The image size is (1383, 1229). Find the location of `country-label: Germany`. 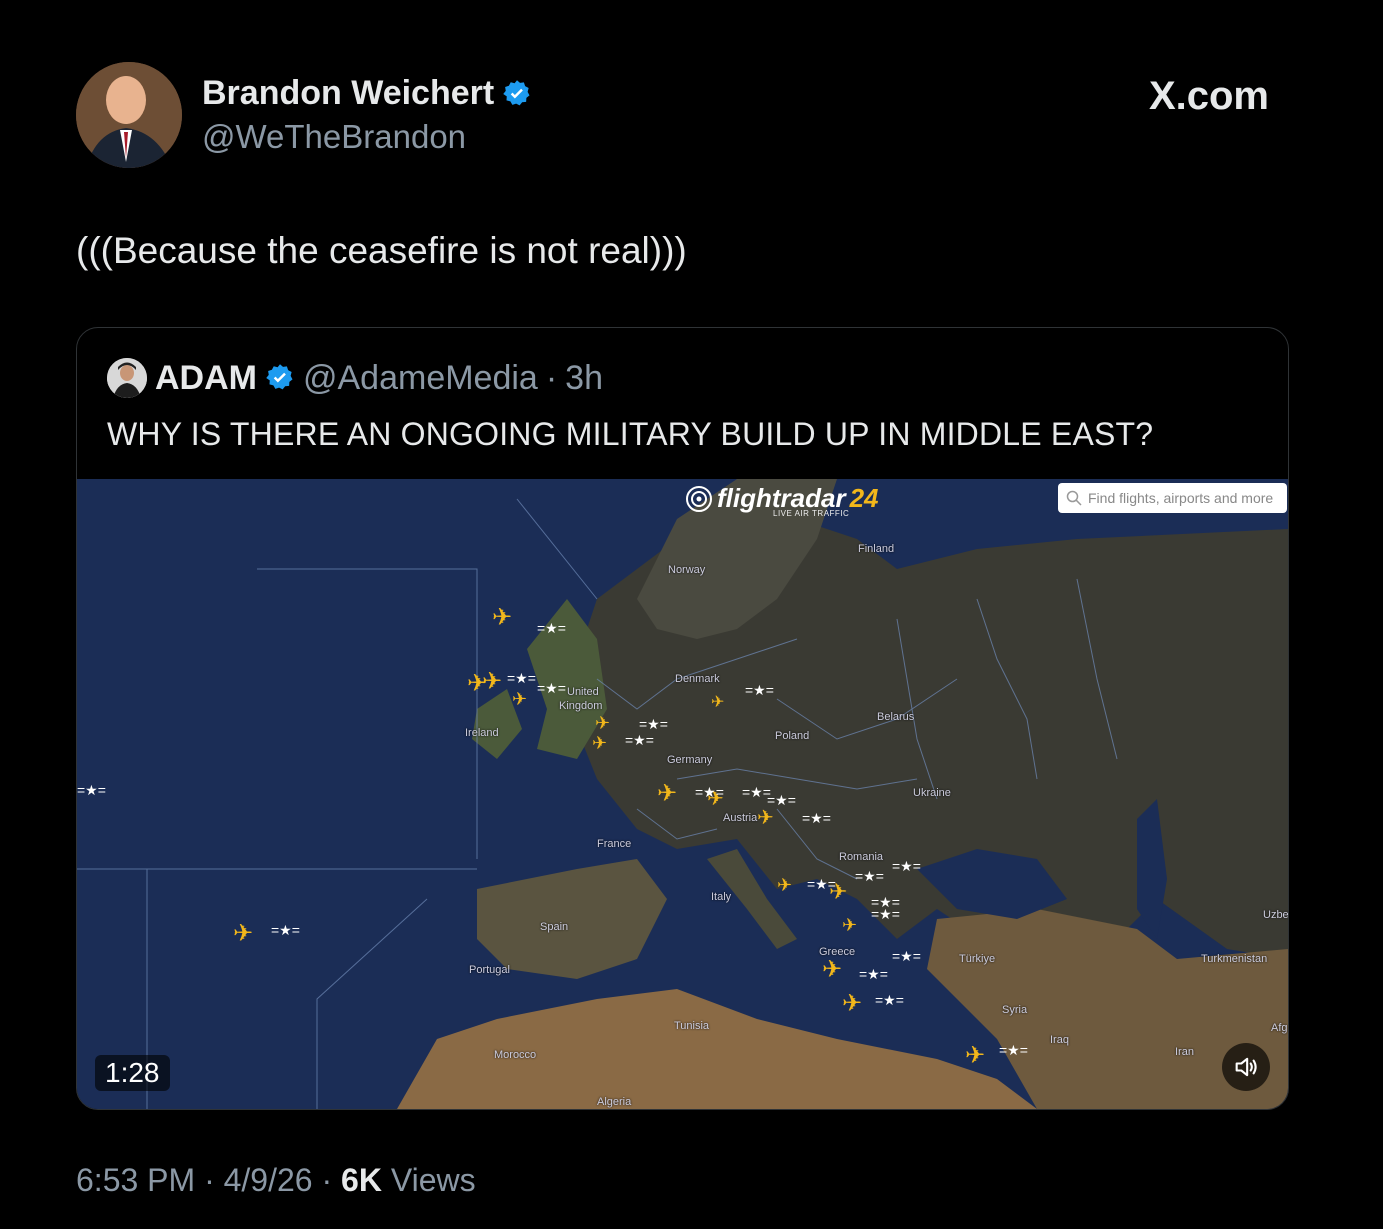

country-label: Germany is located at coordinates (690, 760).